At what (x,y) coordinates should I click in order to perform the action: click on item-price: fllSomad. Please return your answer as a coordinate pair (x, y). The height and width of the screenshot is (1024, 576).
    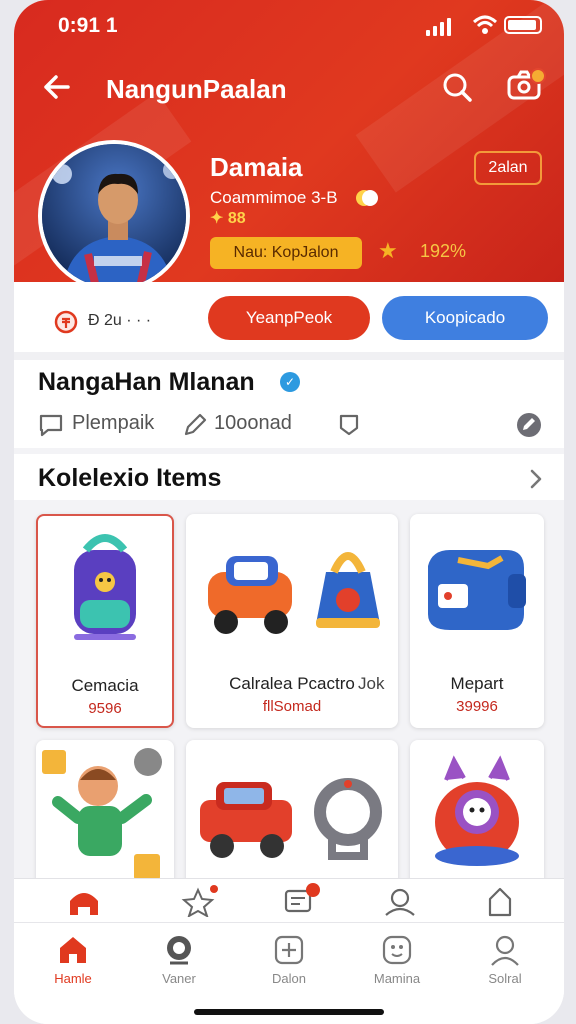
    Looking at the image, I should click on (292, 706).